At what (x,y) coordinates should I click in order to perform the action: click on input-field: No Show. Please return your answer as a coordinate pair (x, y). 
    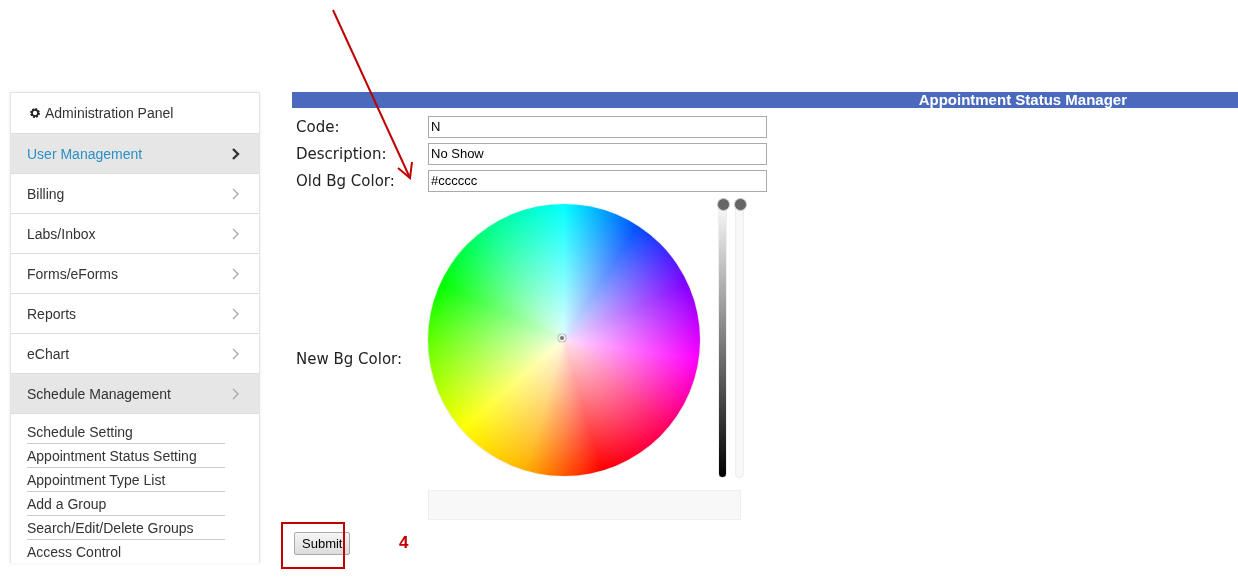
    Looking at the image, I should click on (597, 153).